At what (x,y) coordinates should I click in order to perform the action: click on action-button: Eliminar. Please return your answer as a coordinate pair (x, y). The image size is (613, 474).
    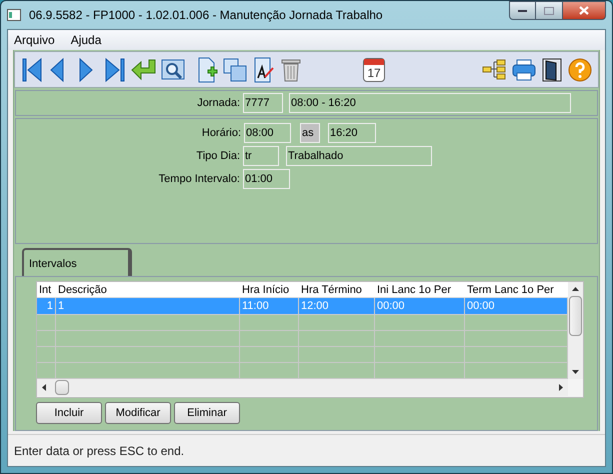
    Looking at the image, I should click on (207, 413).